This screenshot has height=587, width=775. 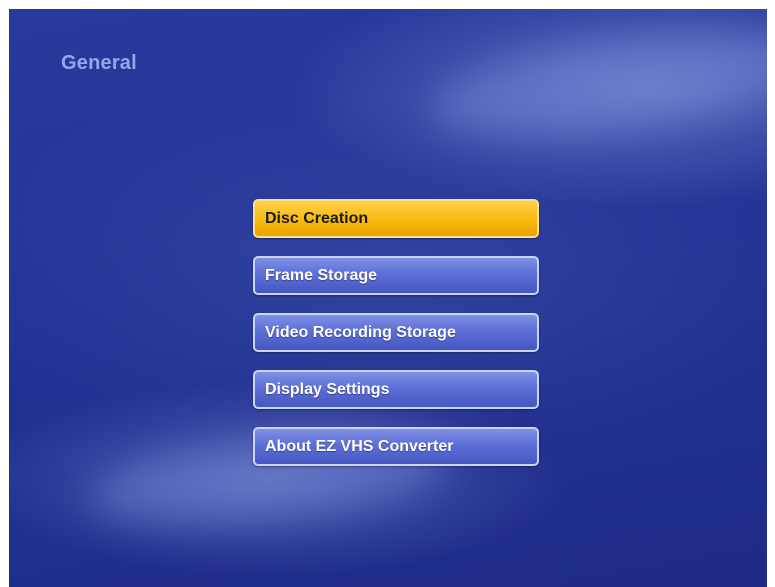 What do you see at coordinates (99, 63) in the screenshot?
I see `page-title: General` at bounding box center [99, 63].